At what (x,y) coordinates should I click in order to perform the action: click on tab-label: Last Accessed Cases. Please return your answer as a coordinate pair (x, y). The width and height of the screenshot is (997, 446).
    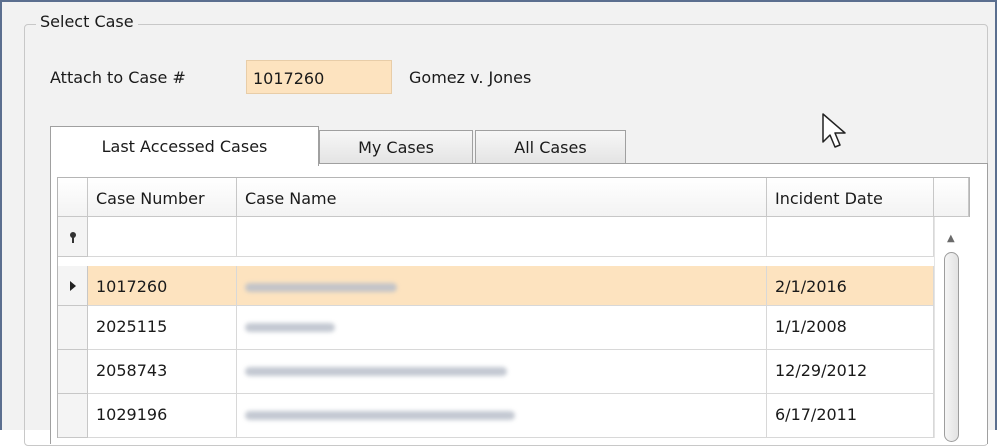
    Looking at the image, I should click on (184, 146).